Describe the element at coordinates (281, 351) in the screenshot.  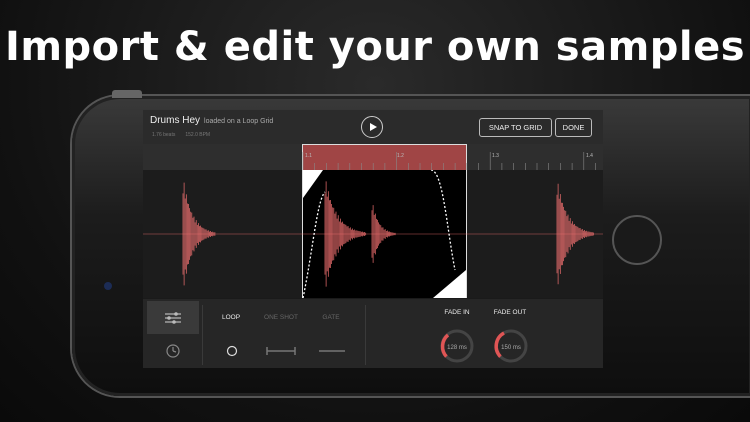
I see `one-shot-icon` at that location.